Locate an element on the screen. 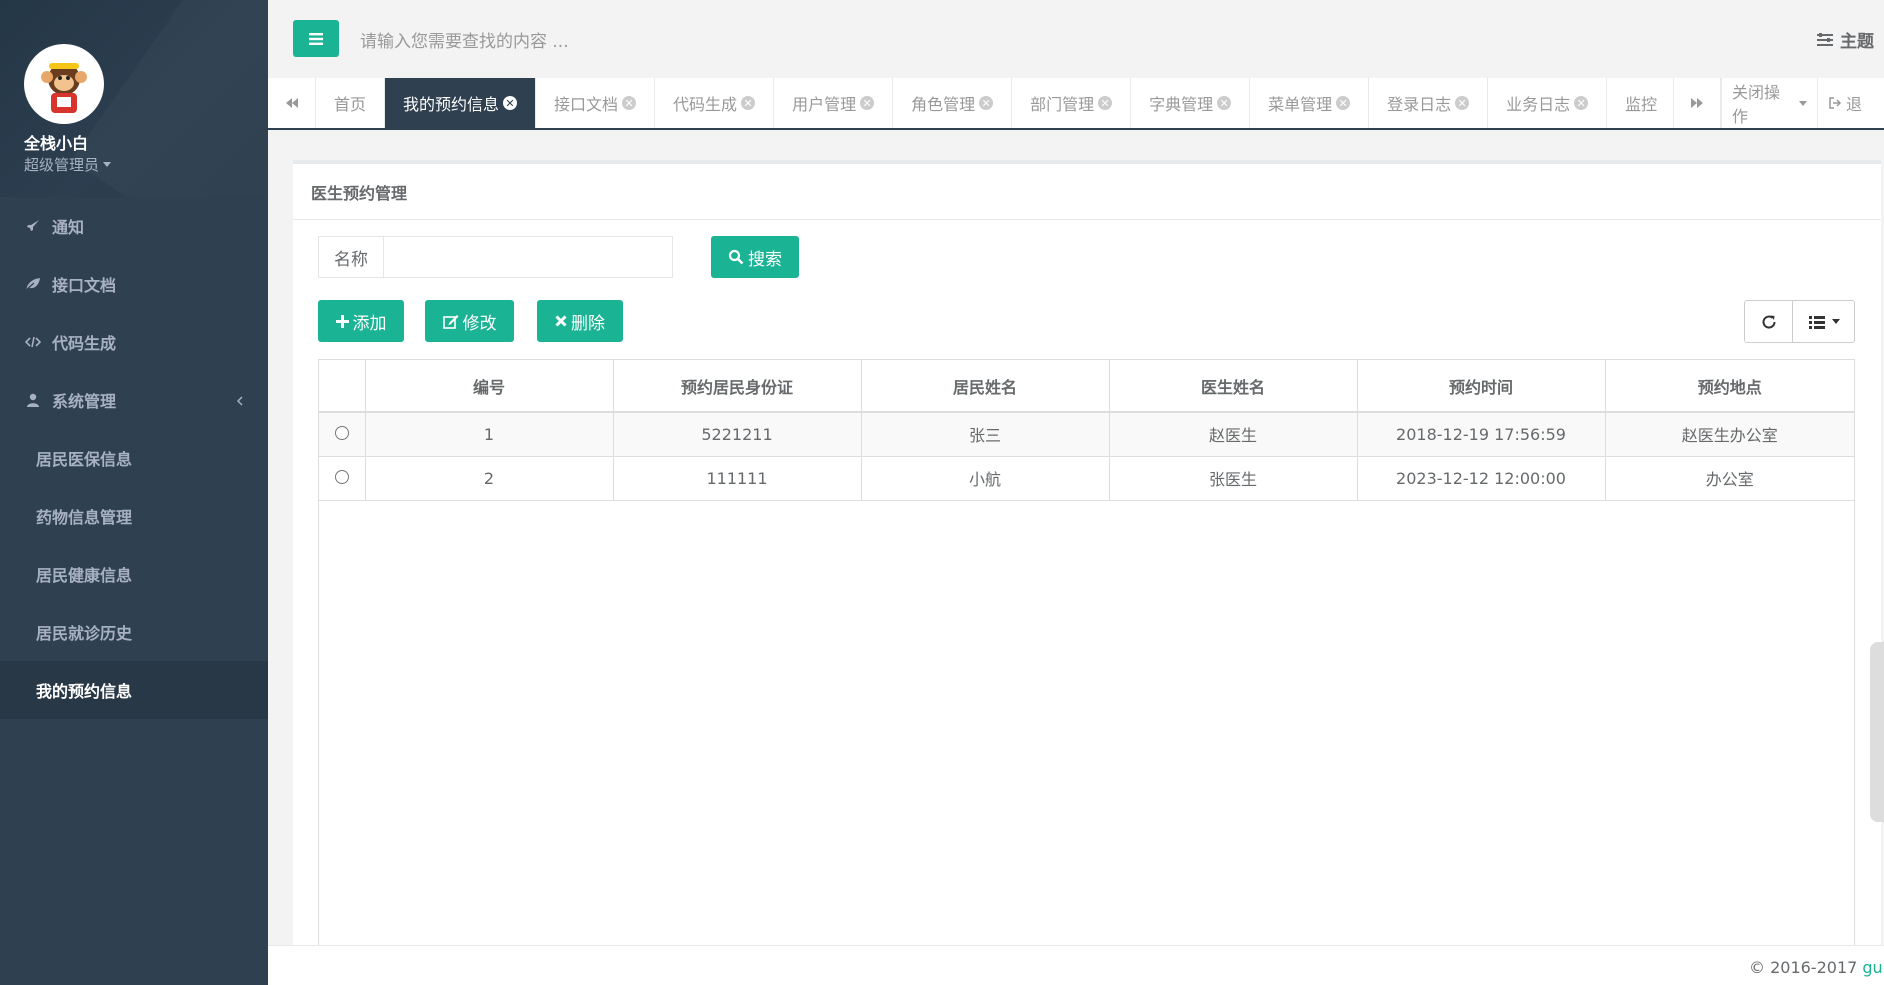  code-icon is located at coordinates (33, 342).